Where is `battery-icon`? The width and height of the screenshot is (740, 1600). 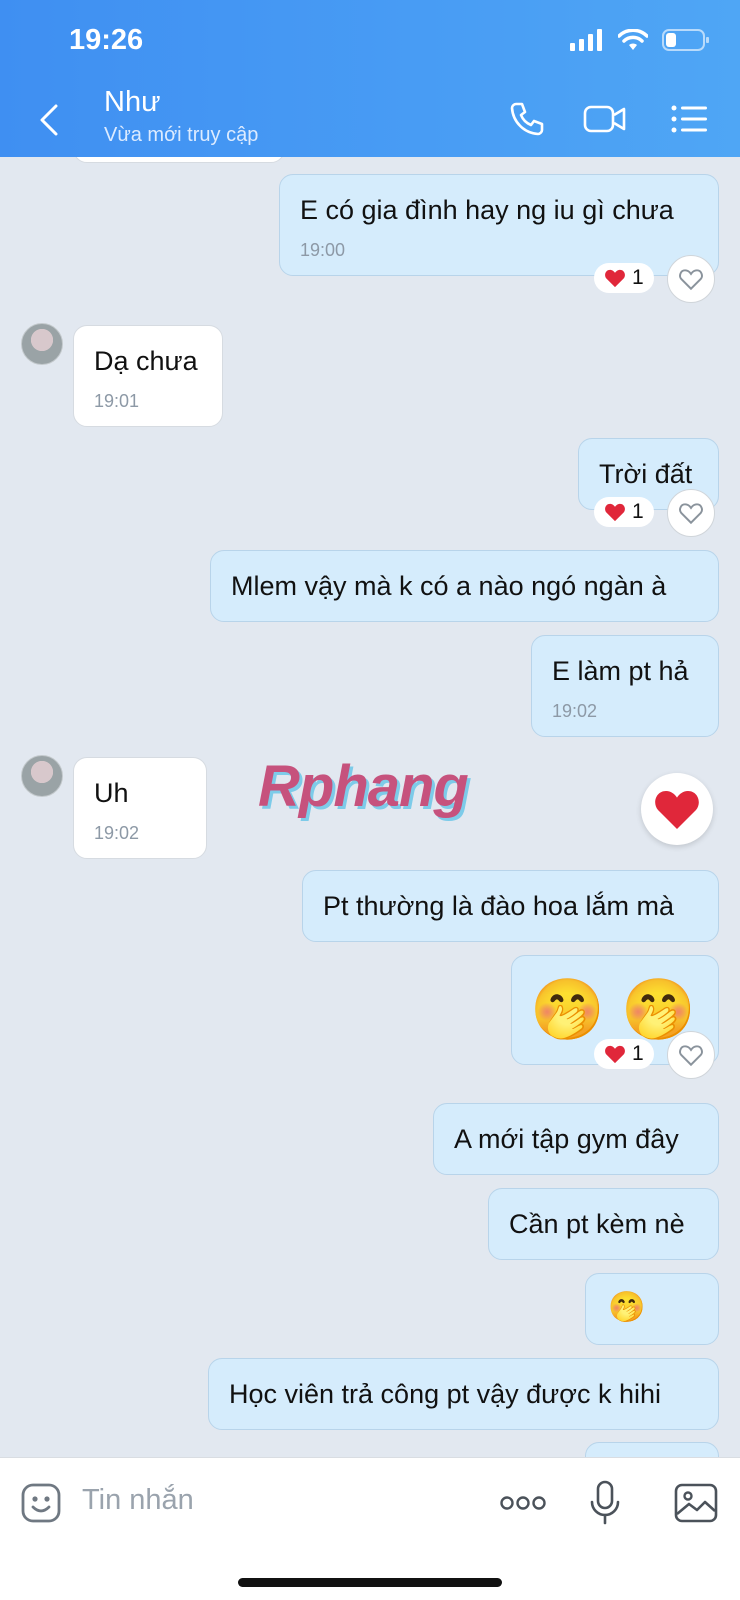 battery-icon is located at coordinates (685, 40).